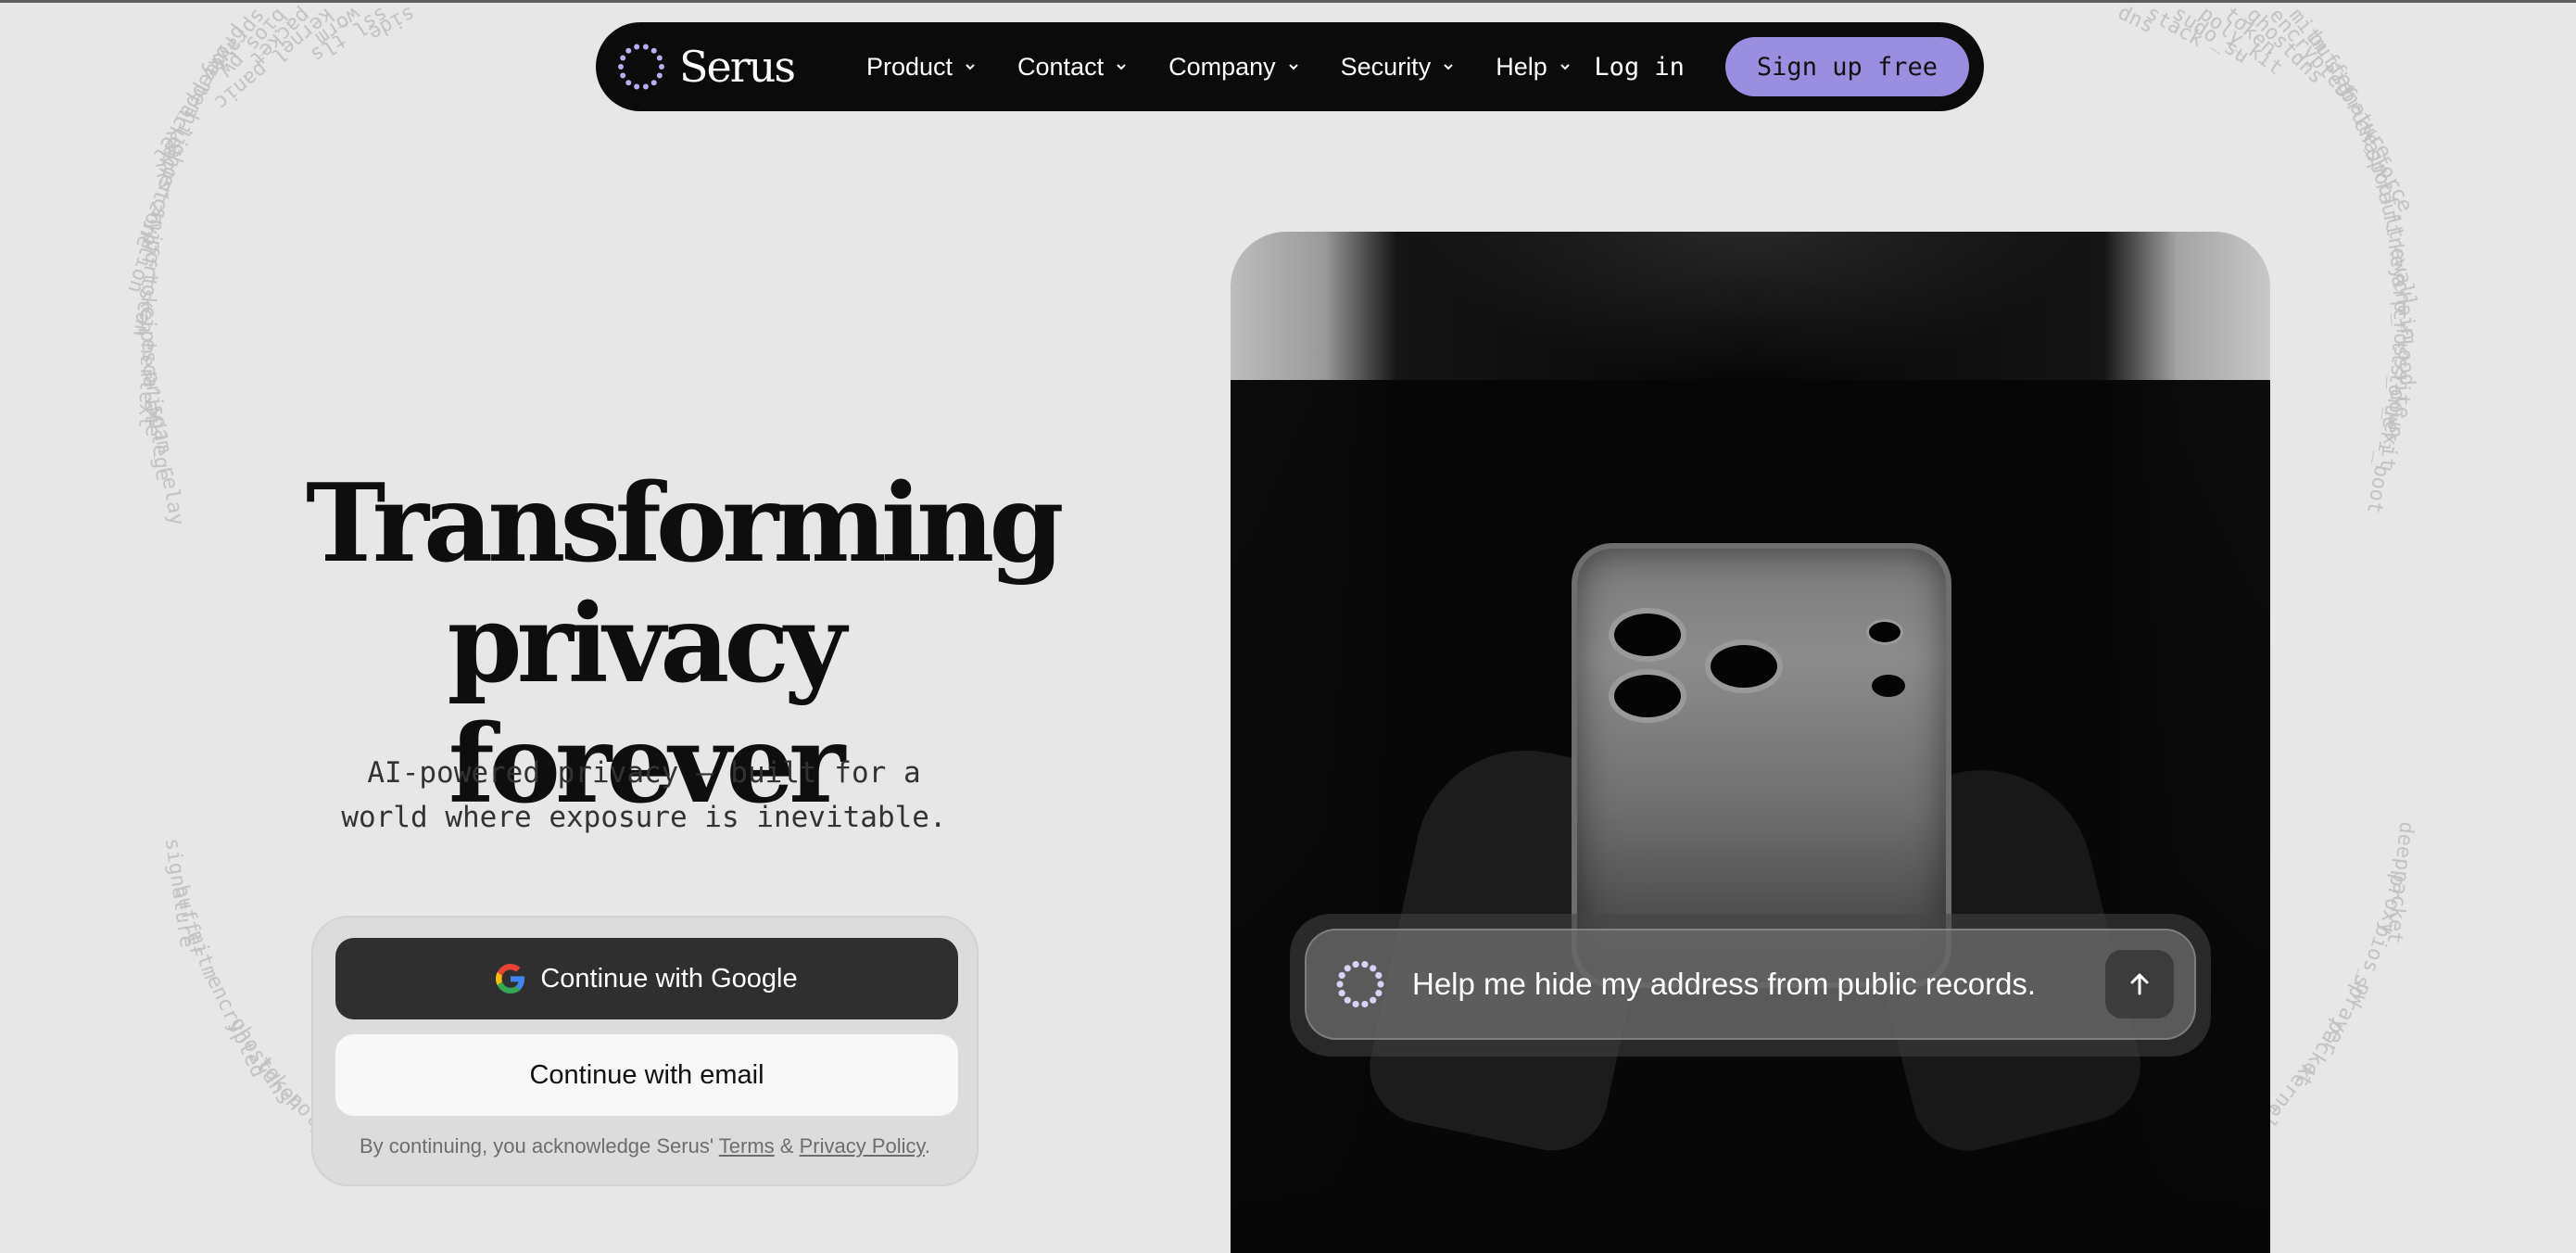 Image resolution: width=2576 pixels, height=1253 pixels. What do you see at coordinates (1288, 2) in the screenshot?
I see `top-border` at bounding box center [1288, 2].